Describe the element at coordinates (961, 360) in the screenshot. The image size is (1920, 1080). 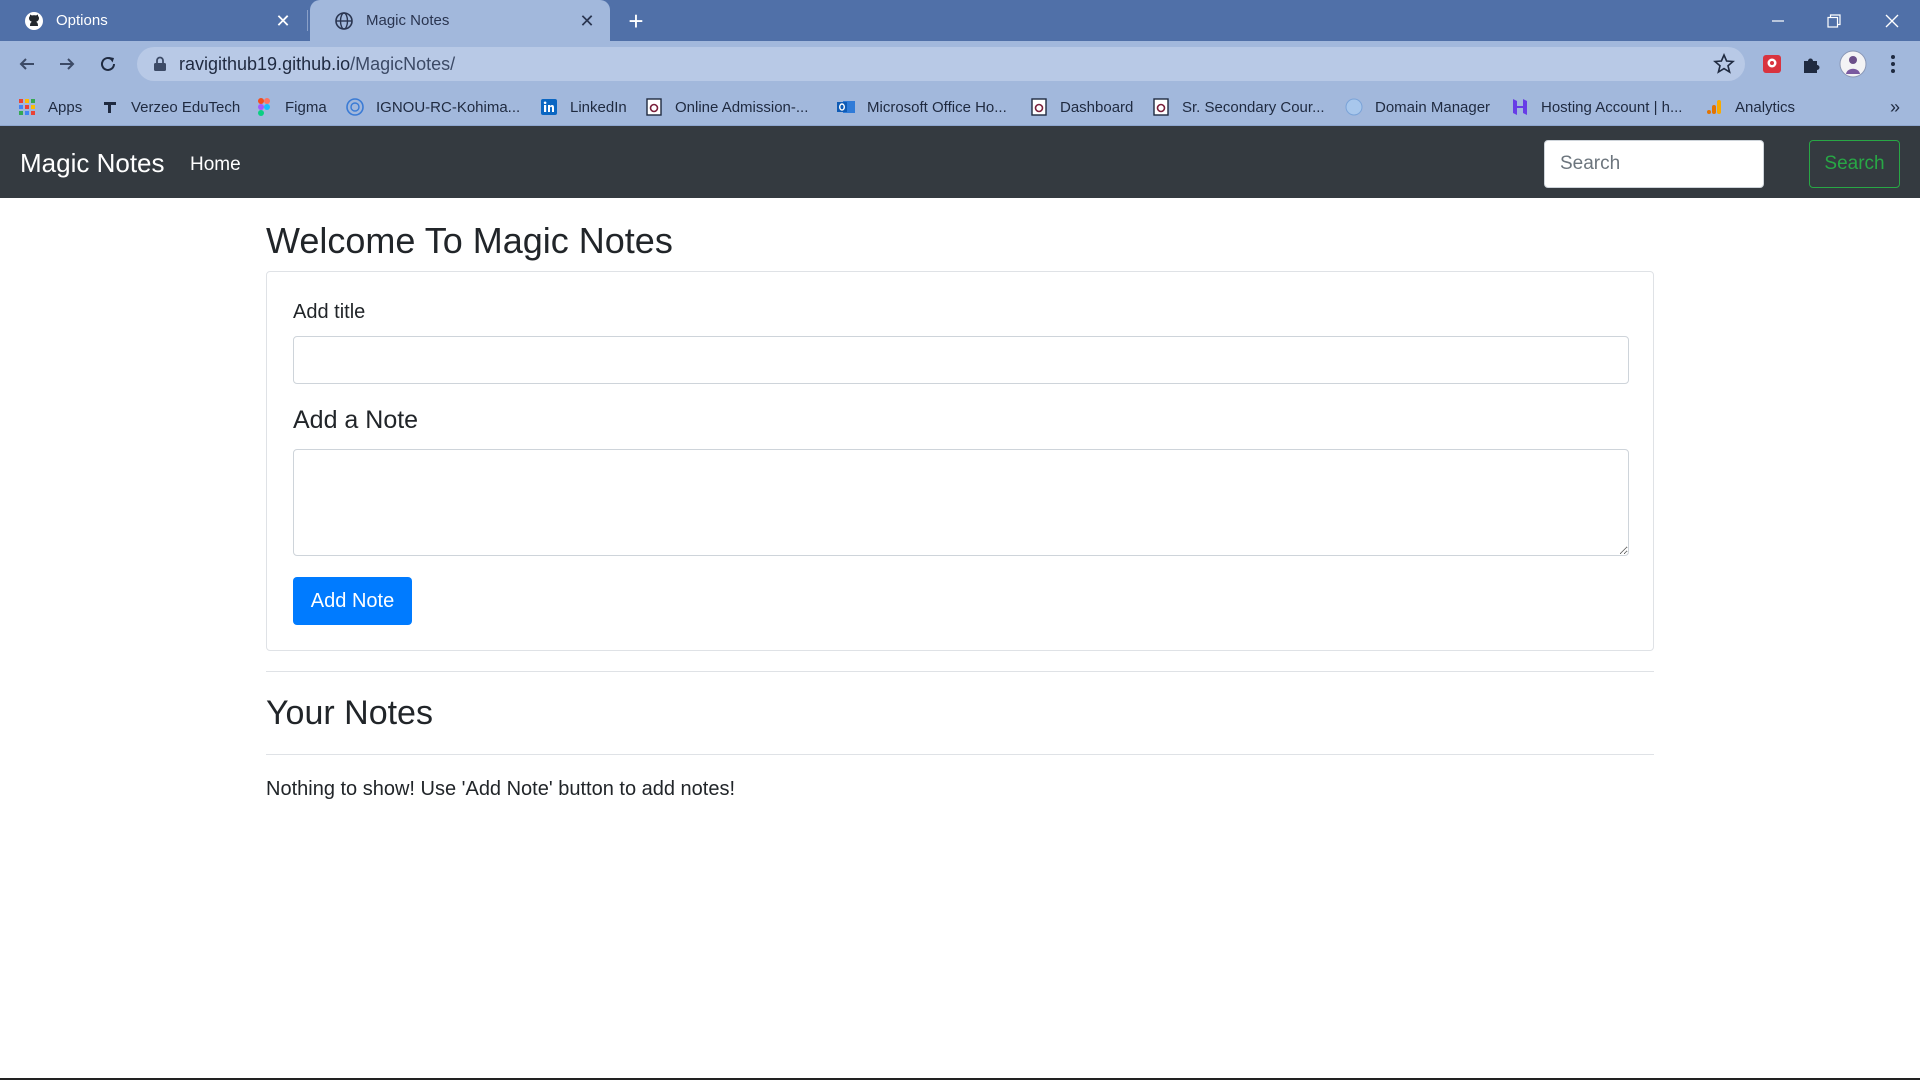
I see `title-input` at that location.